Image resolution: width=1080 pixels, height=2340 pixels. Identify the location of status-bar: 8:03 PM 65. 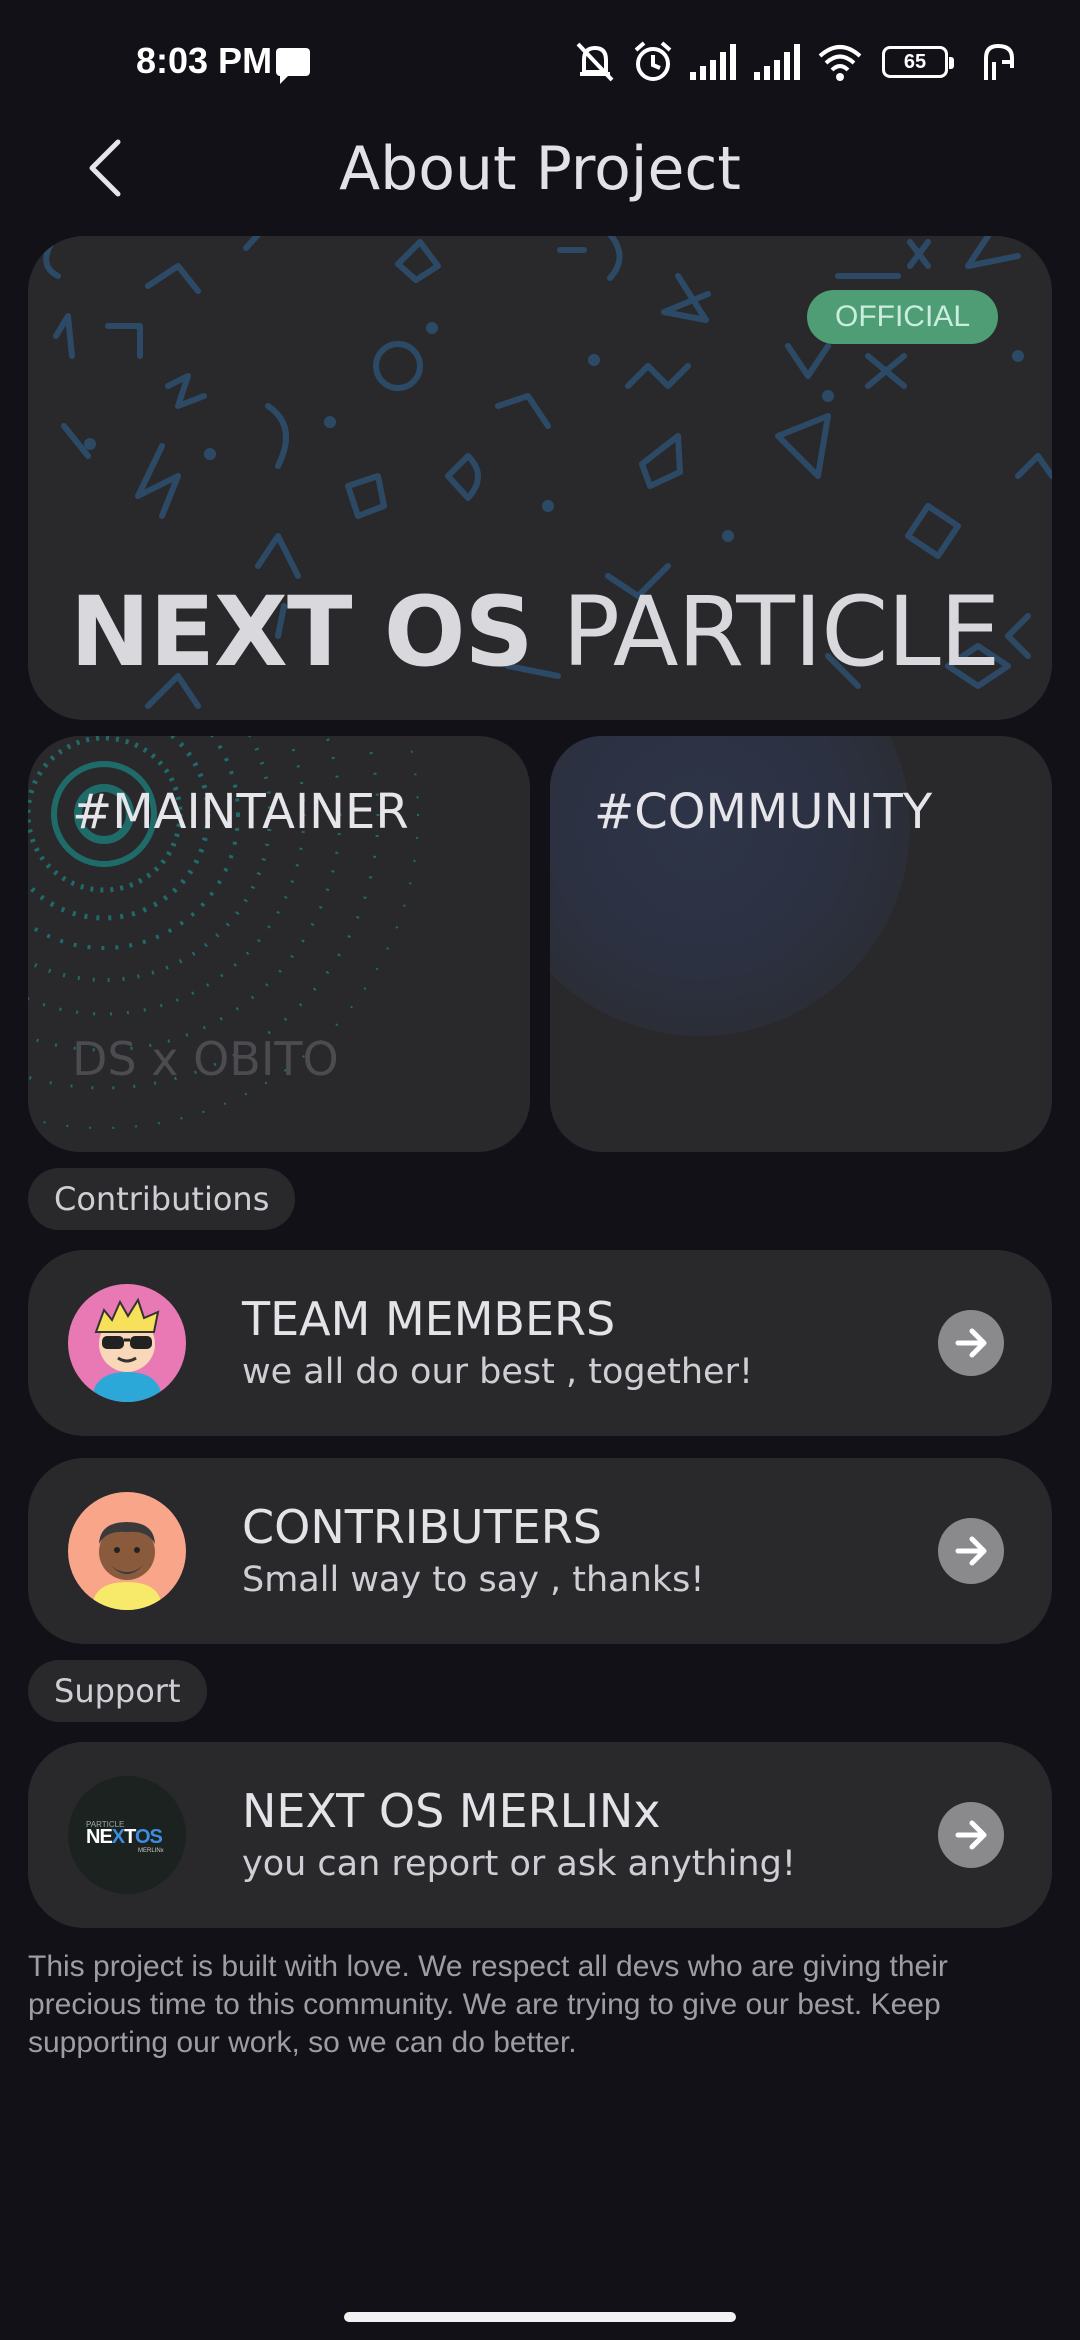
(540, 63).